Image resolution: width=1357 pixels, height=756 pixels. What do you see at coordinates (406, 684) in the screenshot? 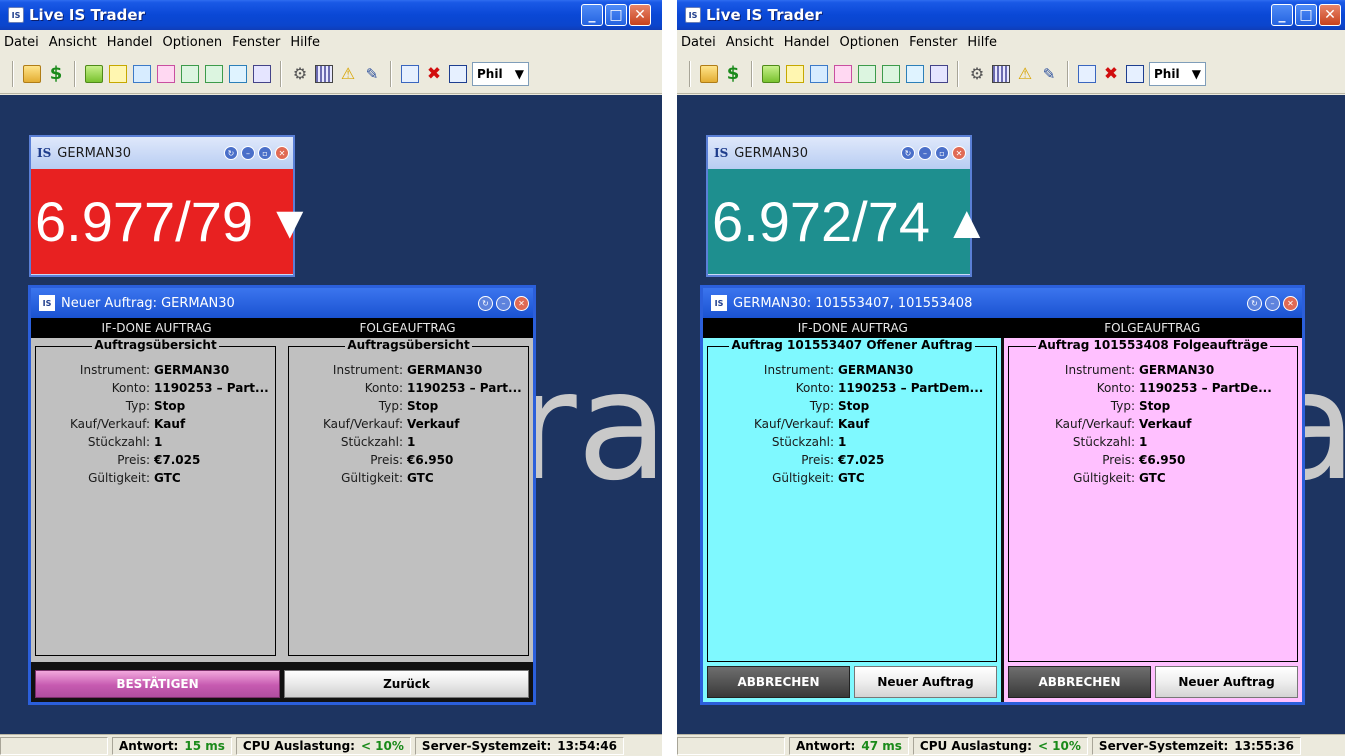
I see `back-button: Zurück` at bounding box center [406, 684].